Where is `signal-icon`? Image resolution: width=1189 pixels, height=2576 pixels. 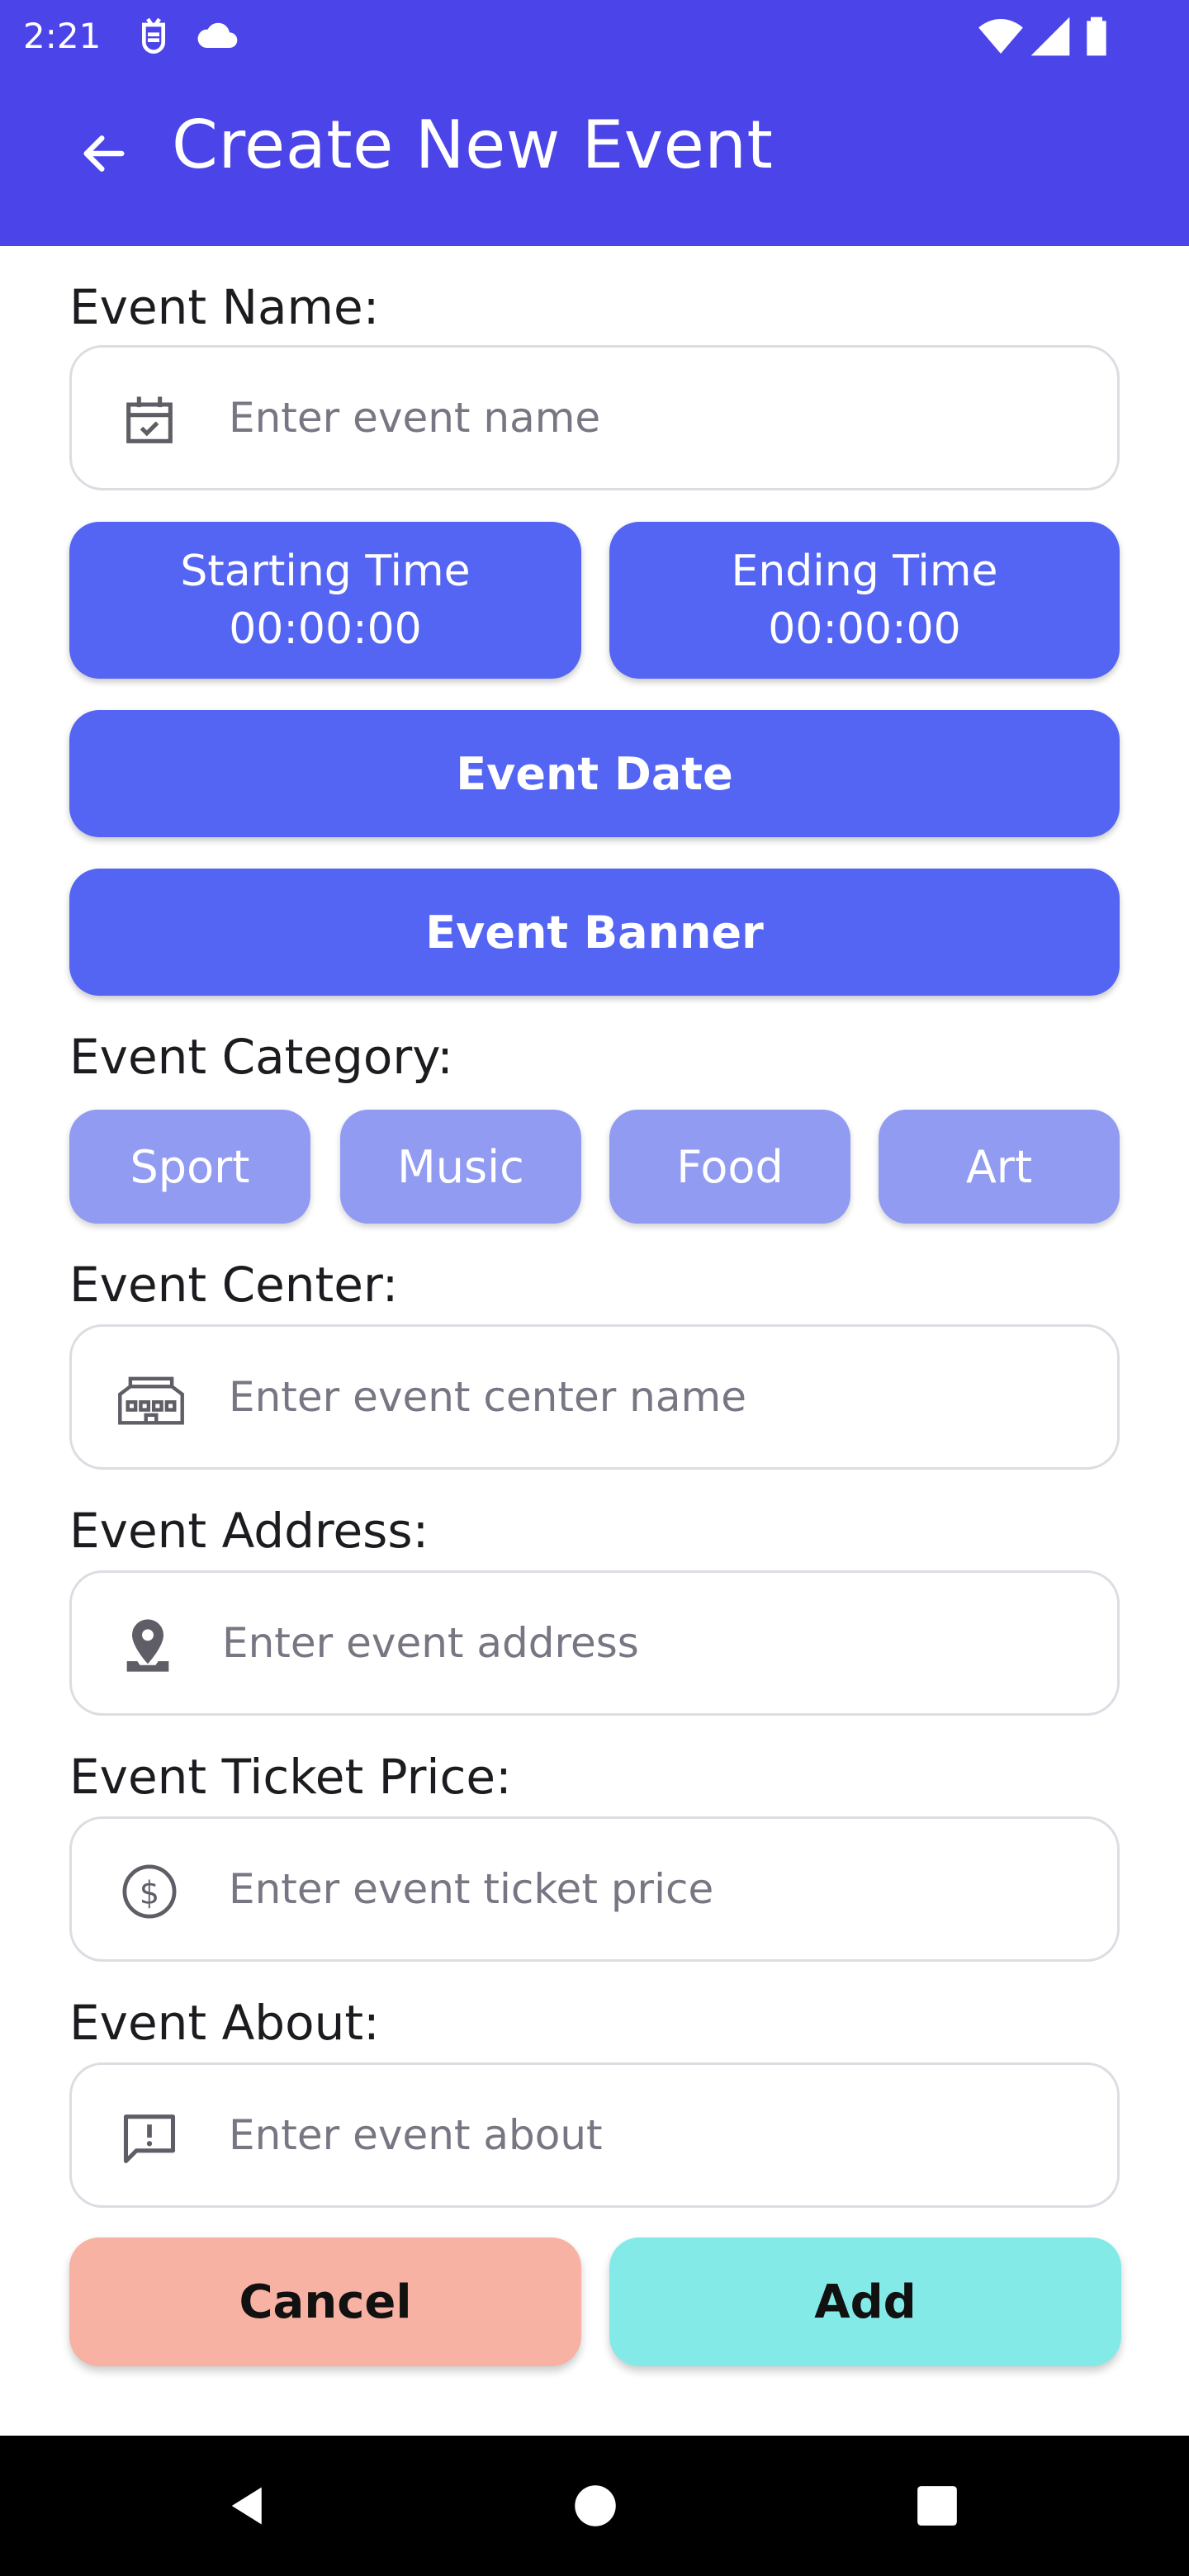 signal-icon is located at coordinates (1050, 36).